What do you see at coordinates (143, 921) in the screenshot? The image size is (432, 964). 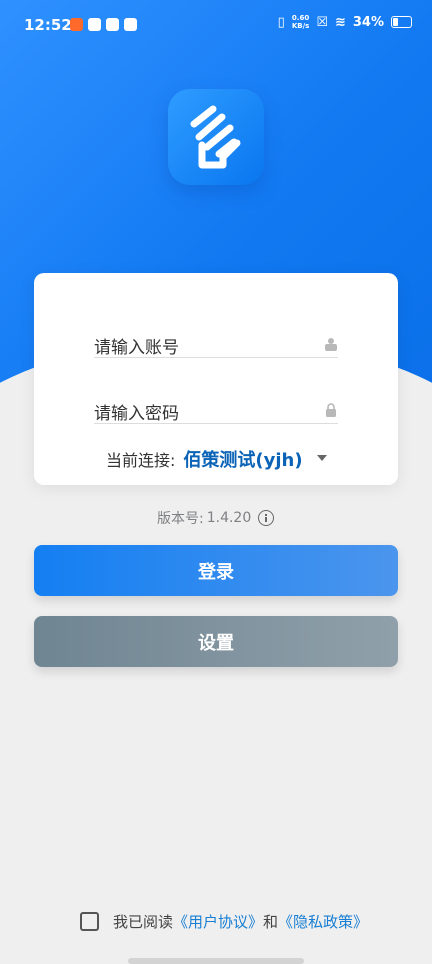 I see `agreement-prefix: 我已阅读` at bounding box center [143, 921].